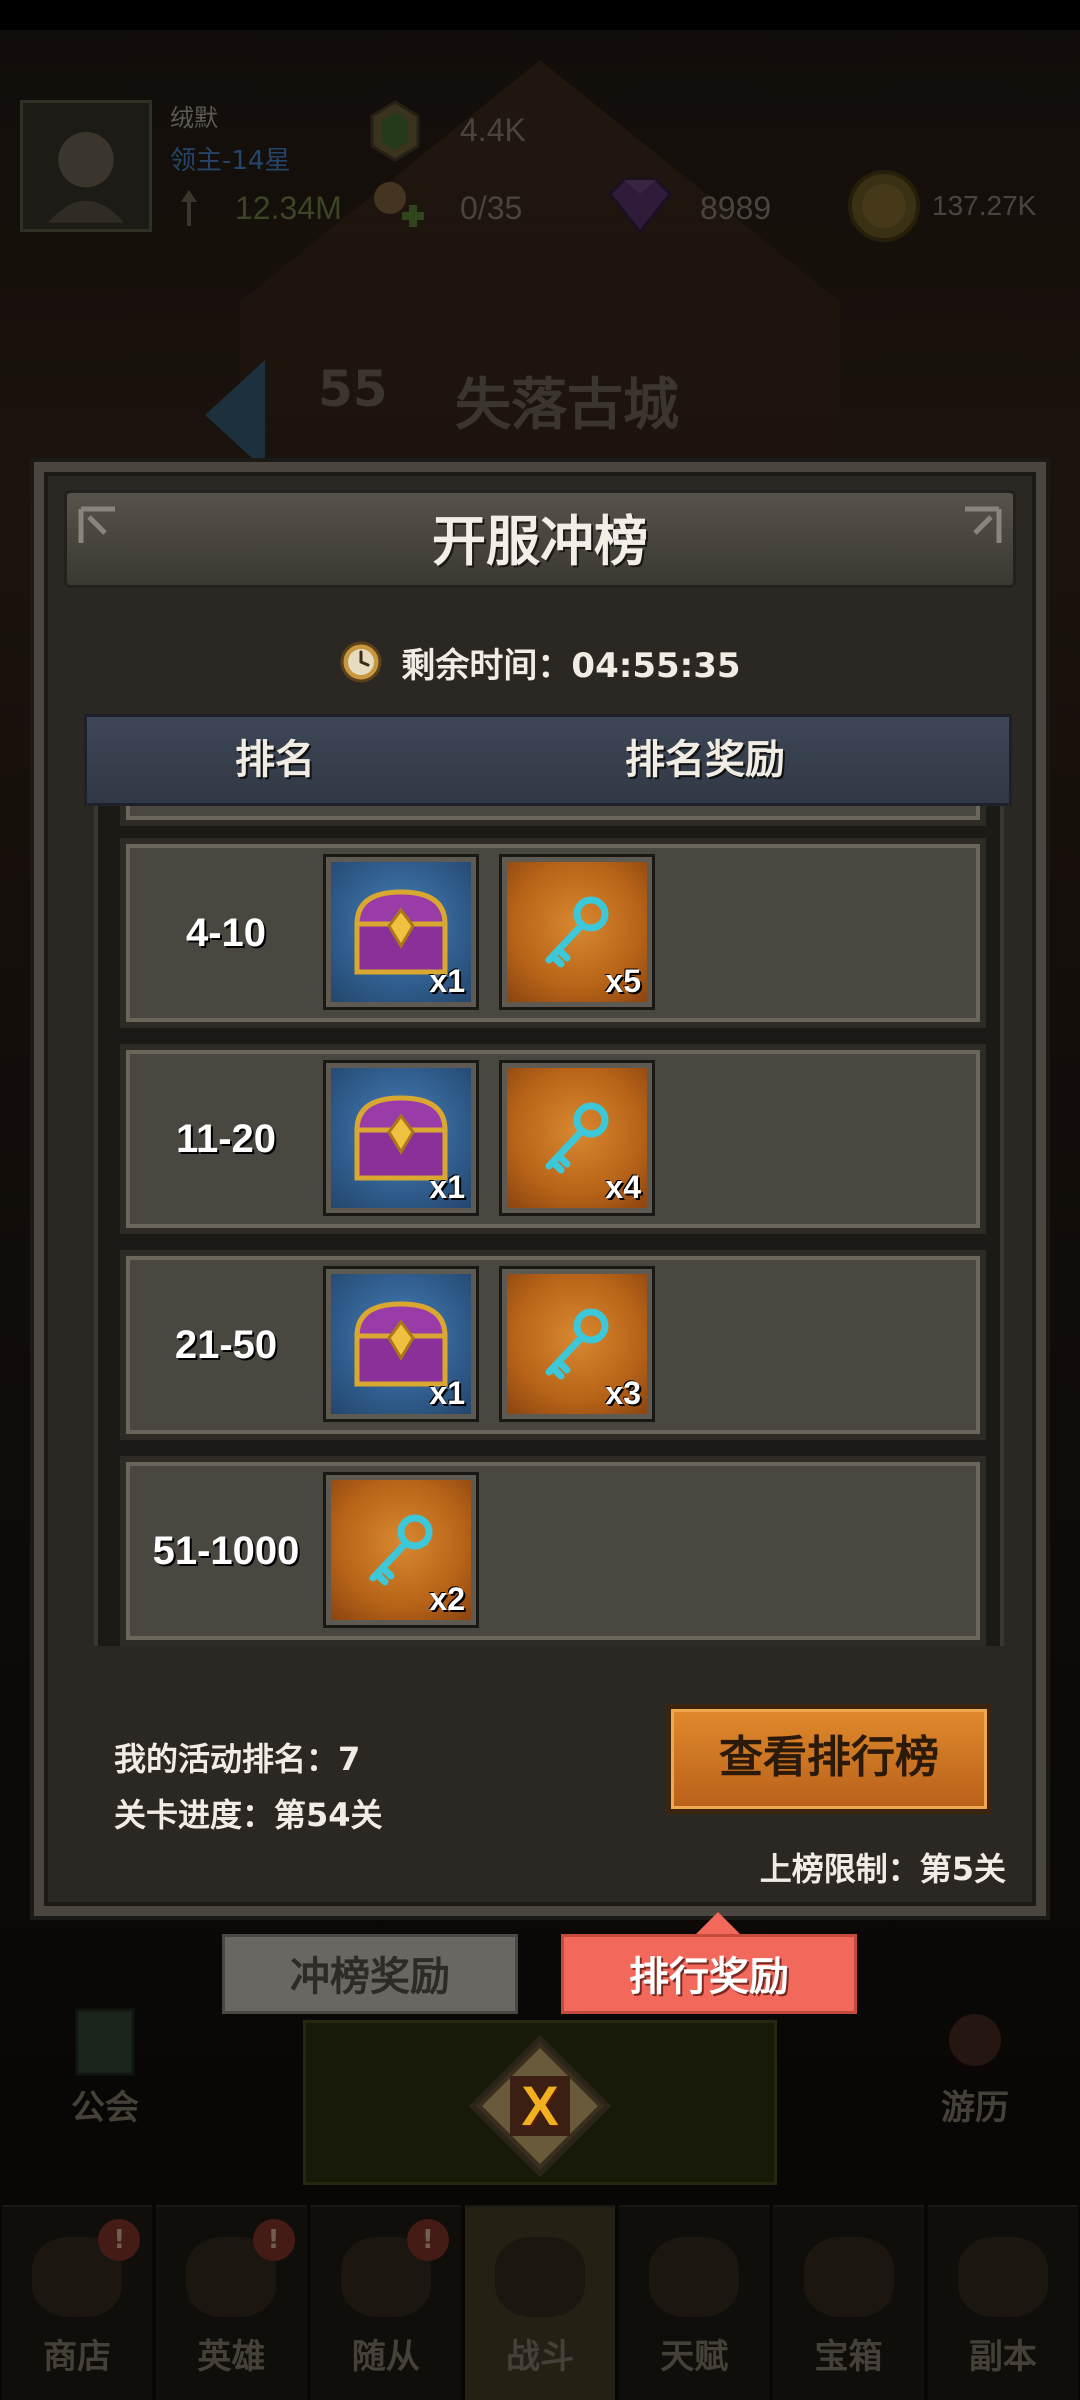  I want to click on column-rank: 排名, so click(275, 760).